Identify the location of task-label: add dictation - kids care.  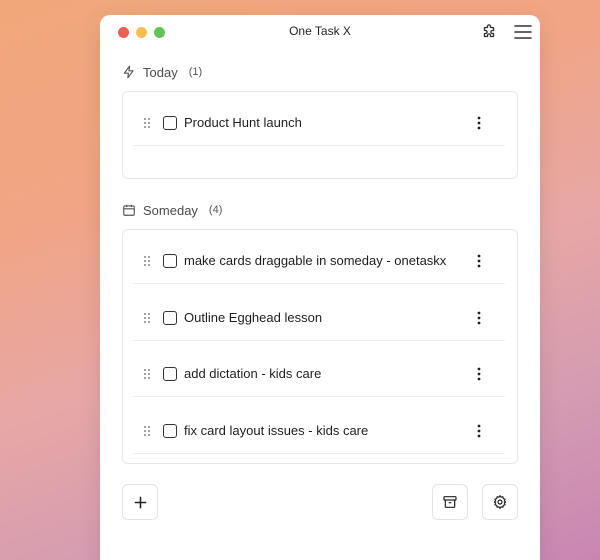
(253, 373).